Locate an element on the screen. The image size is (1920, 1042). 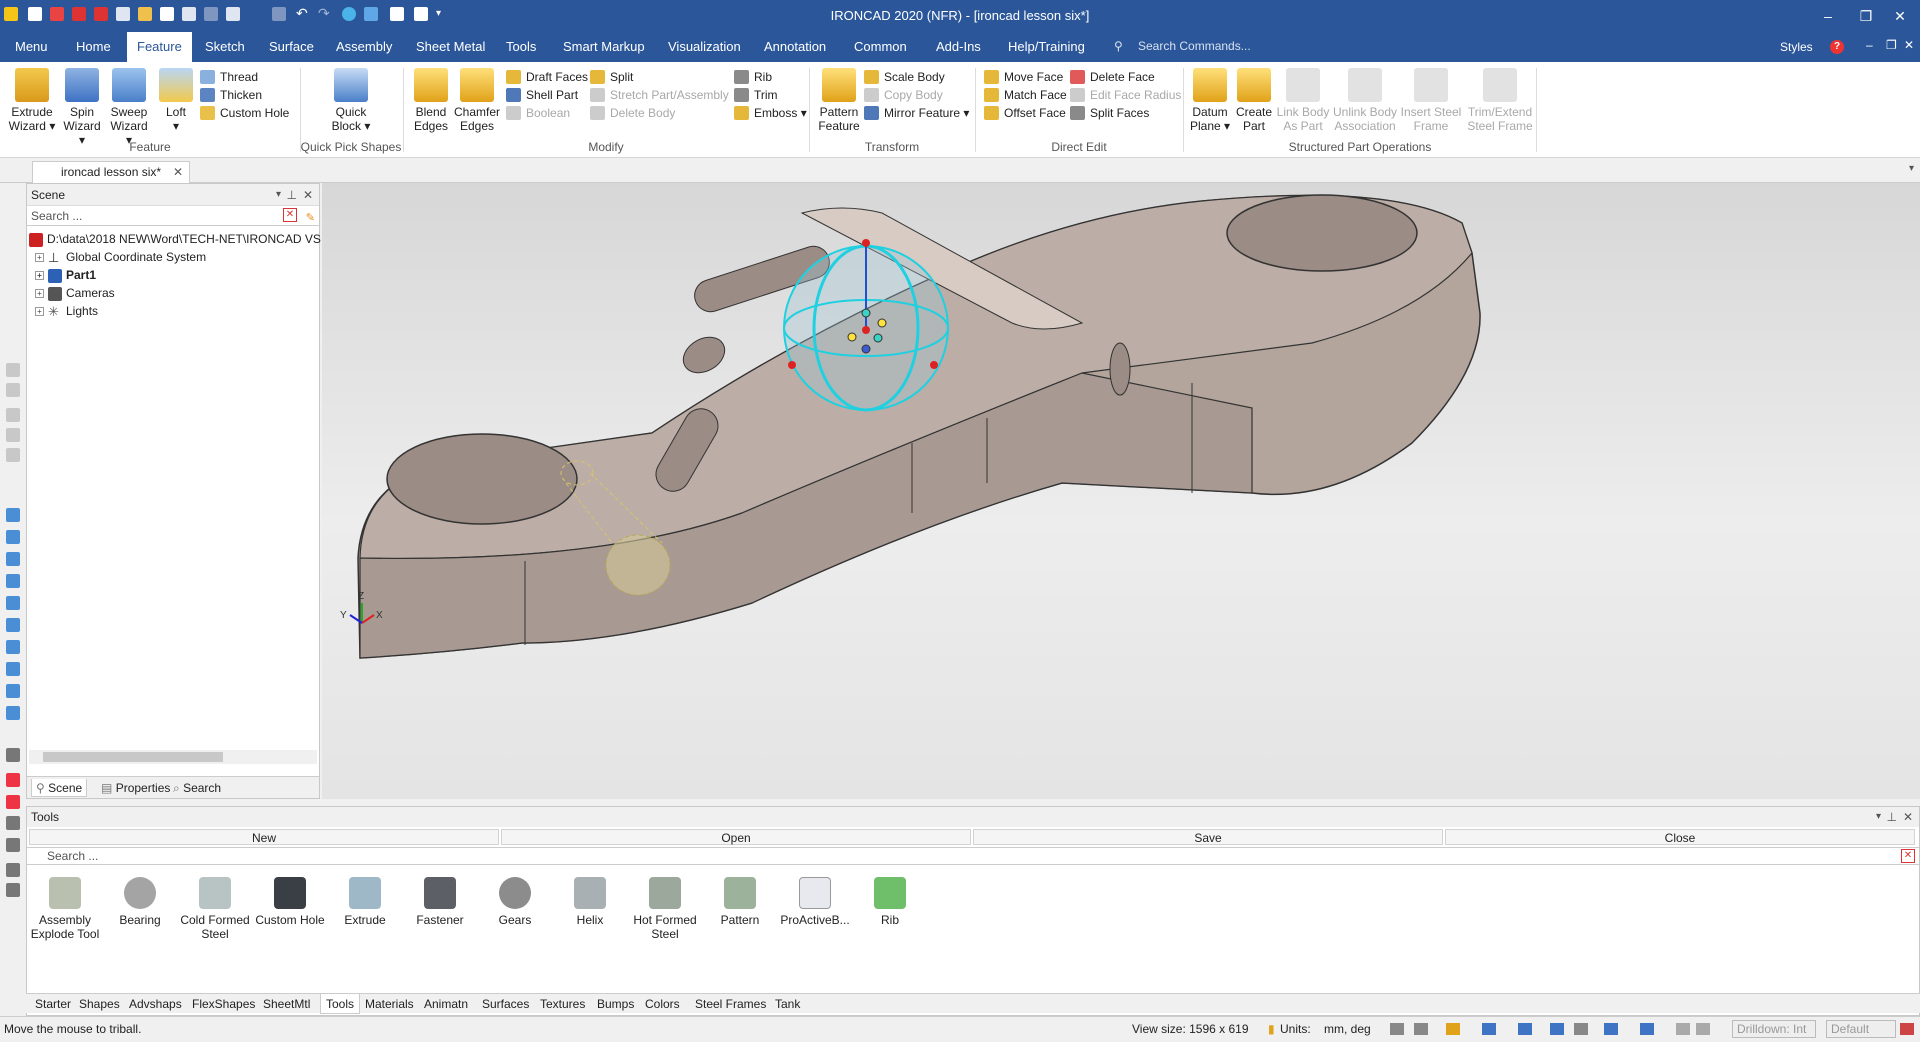
catalog-tab-animatn: Animatn is located at coordinates (446, 1004).